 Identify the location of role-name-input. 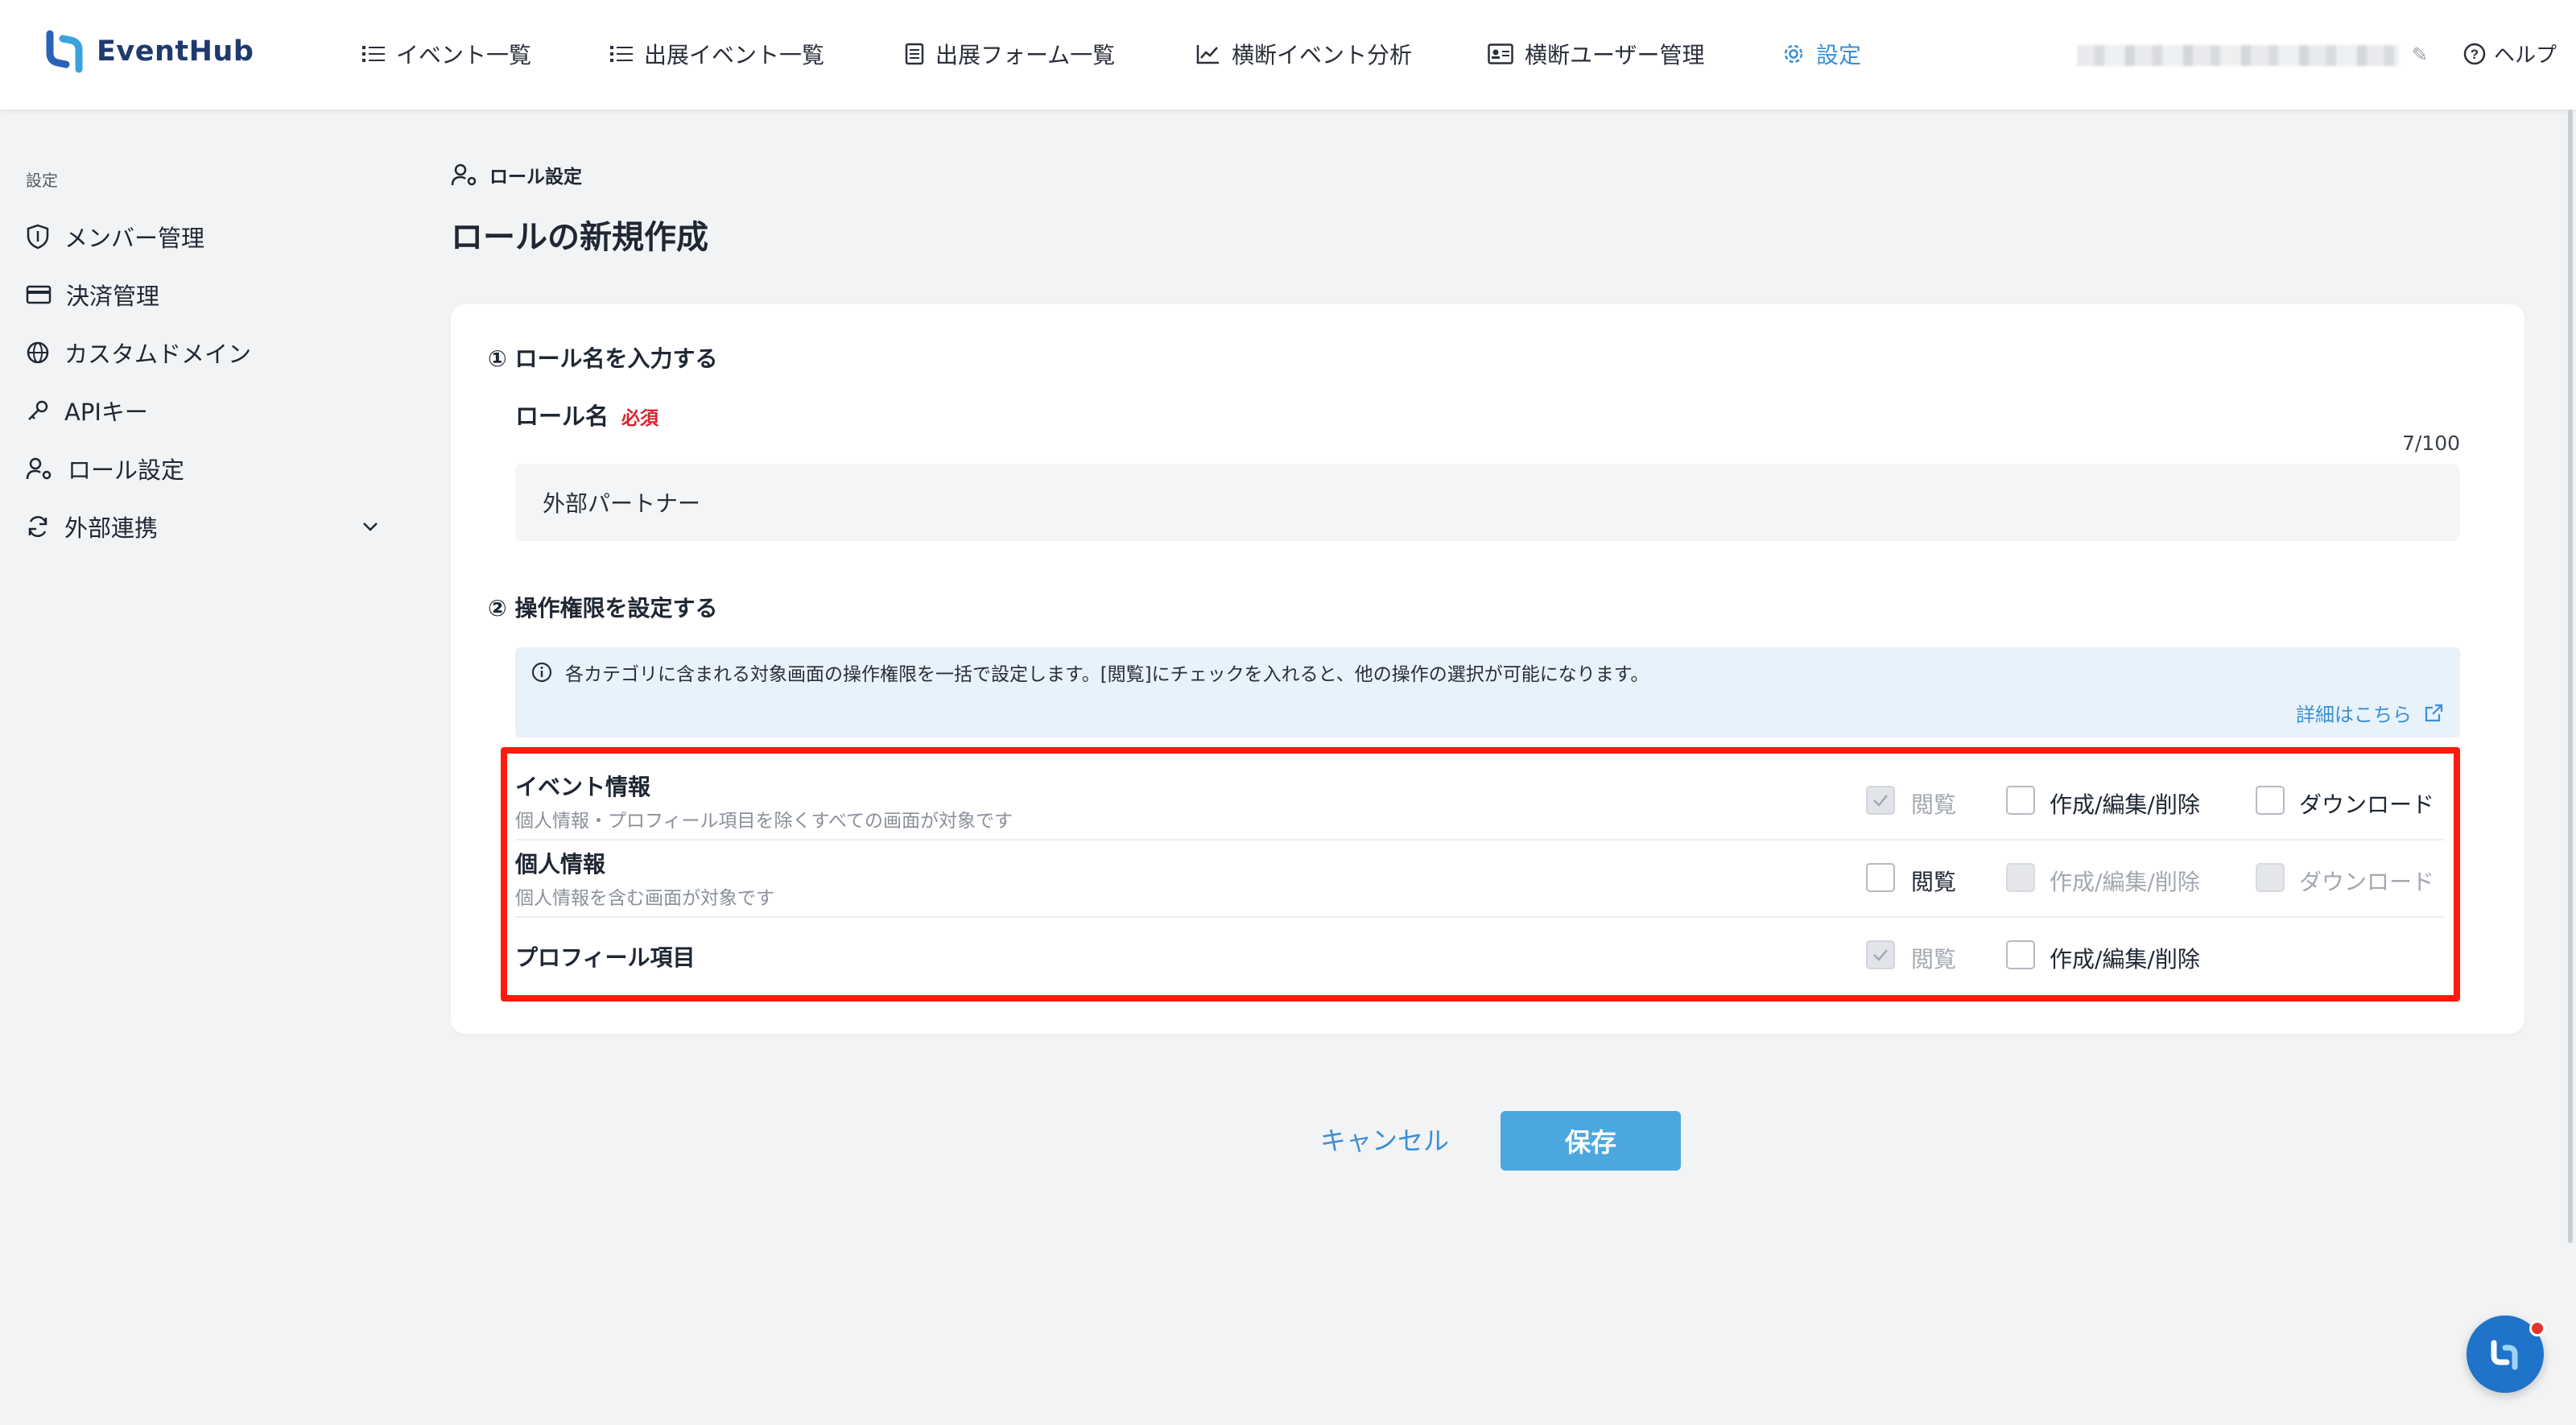
(1487, 503).